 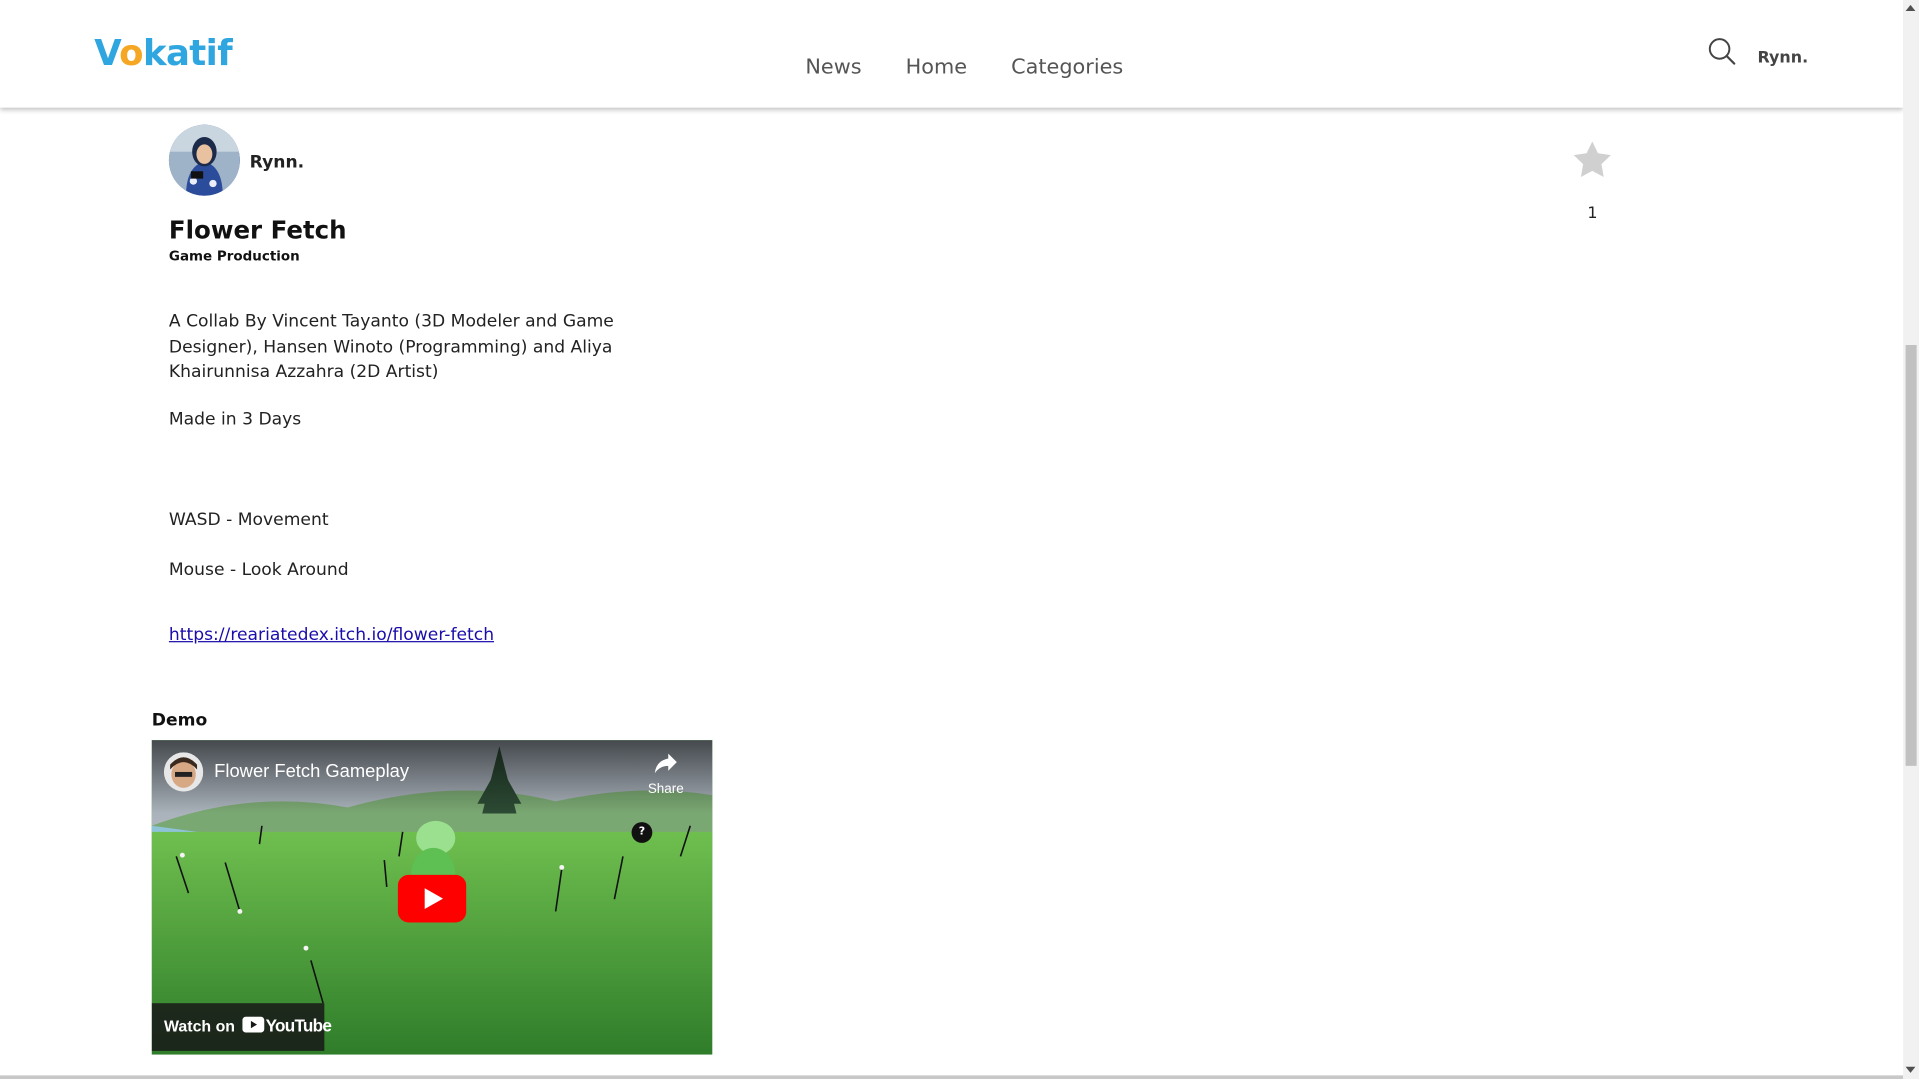 What do you see at coordinates (235, 419) in the screenshot?
I see `made-in-text: Made in 3 Days` at bounding box center [235, 419].